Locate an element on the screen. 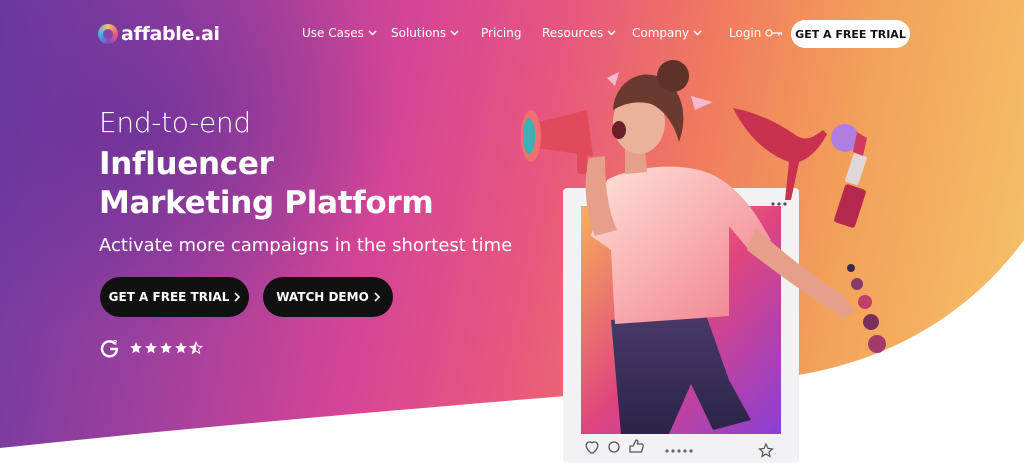 Image resolution: width=1024 pixels, height=463 pixels. affable-logo-icon is located at coordinates (108, 34).